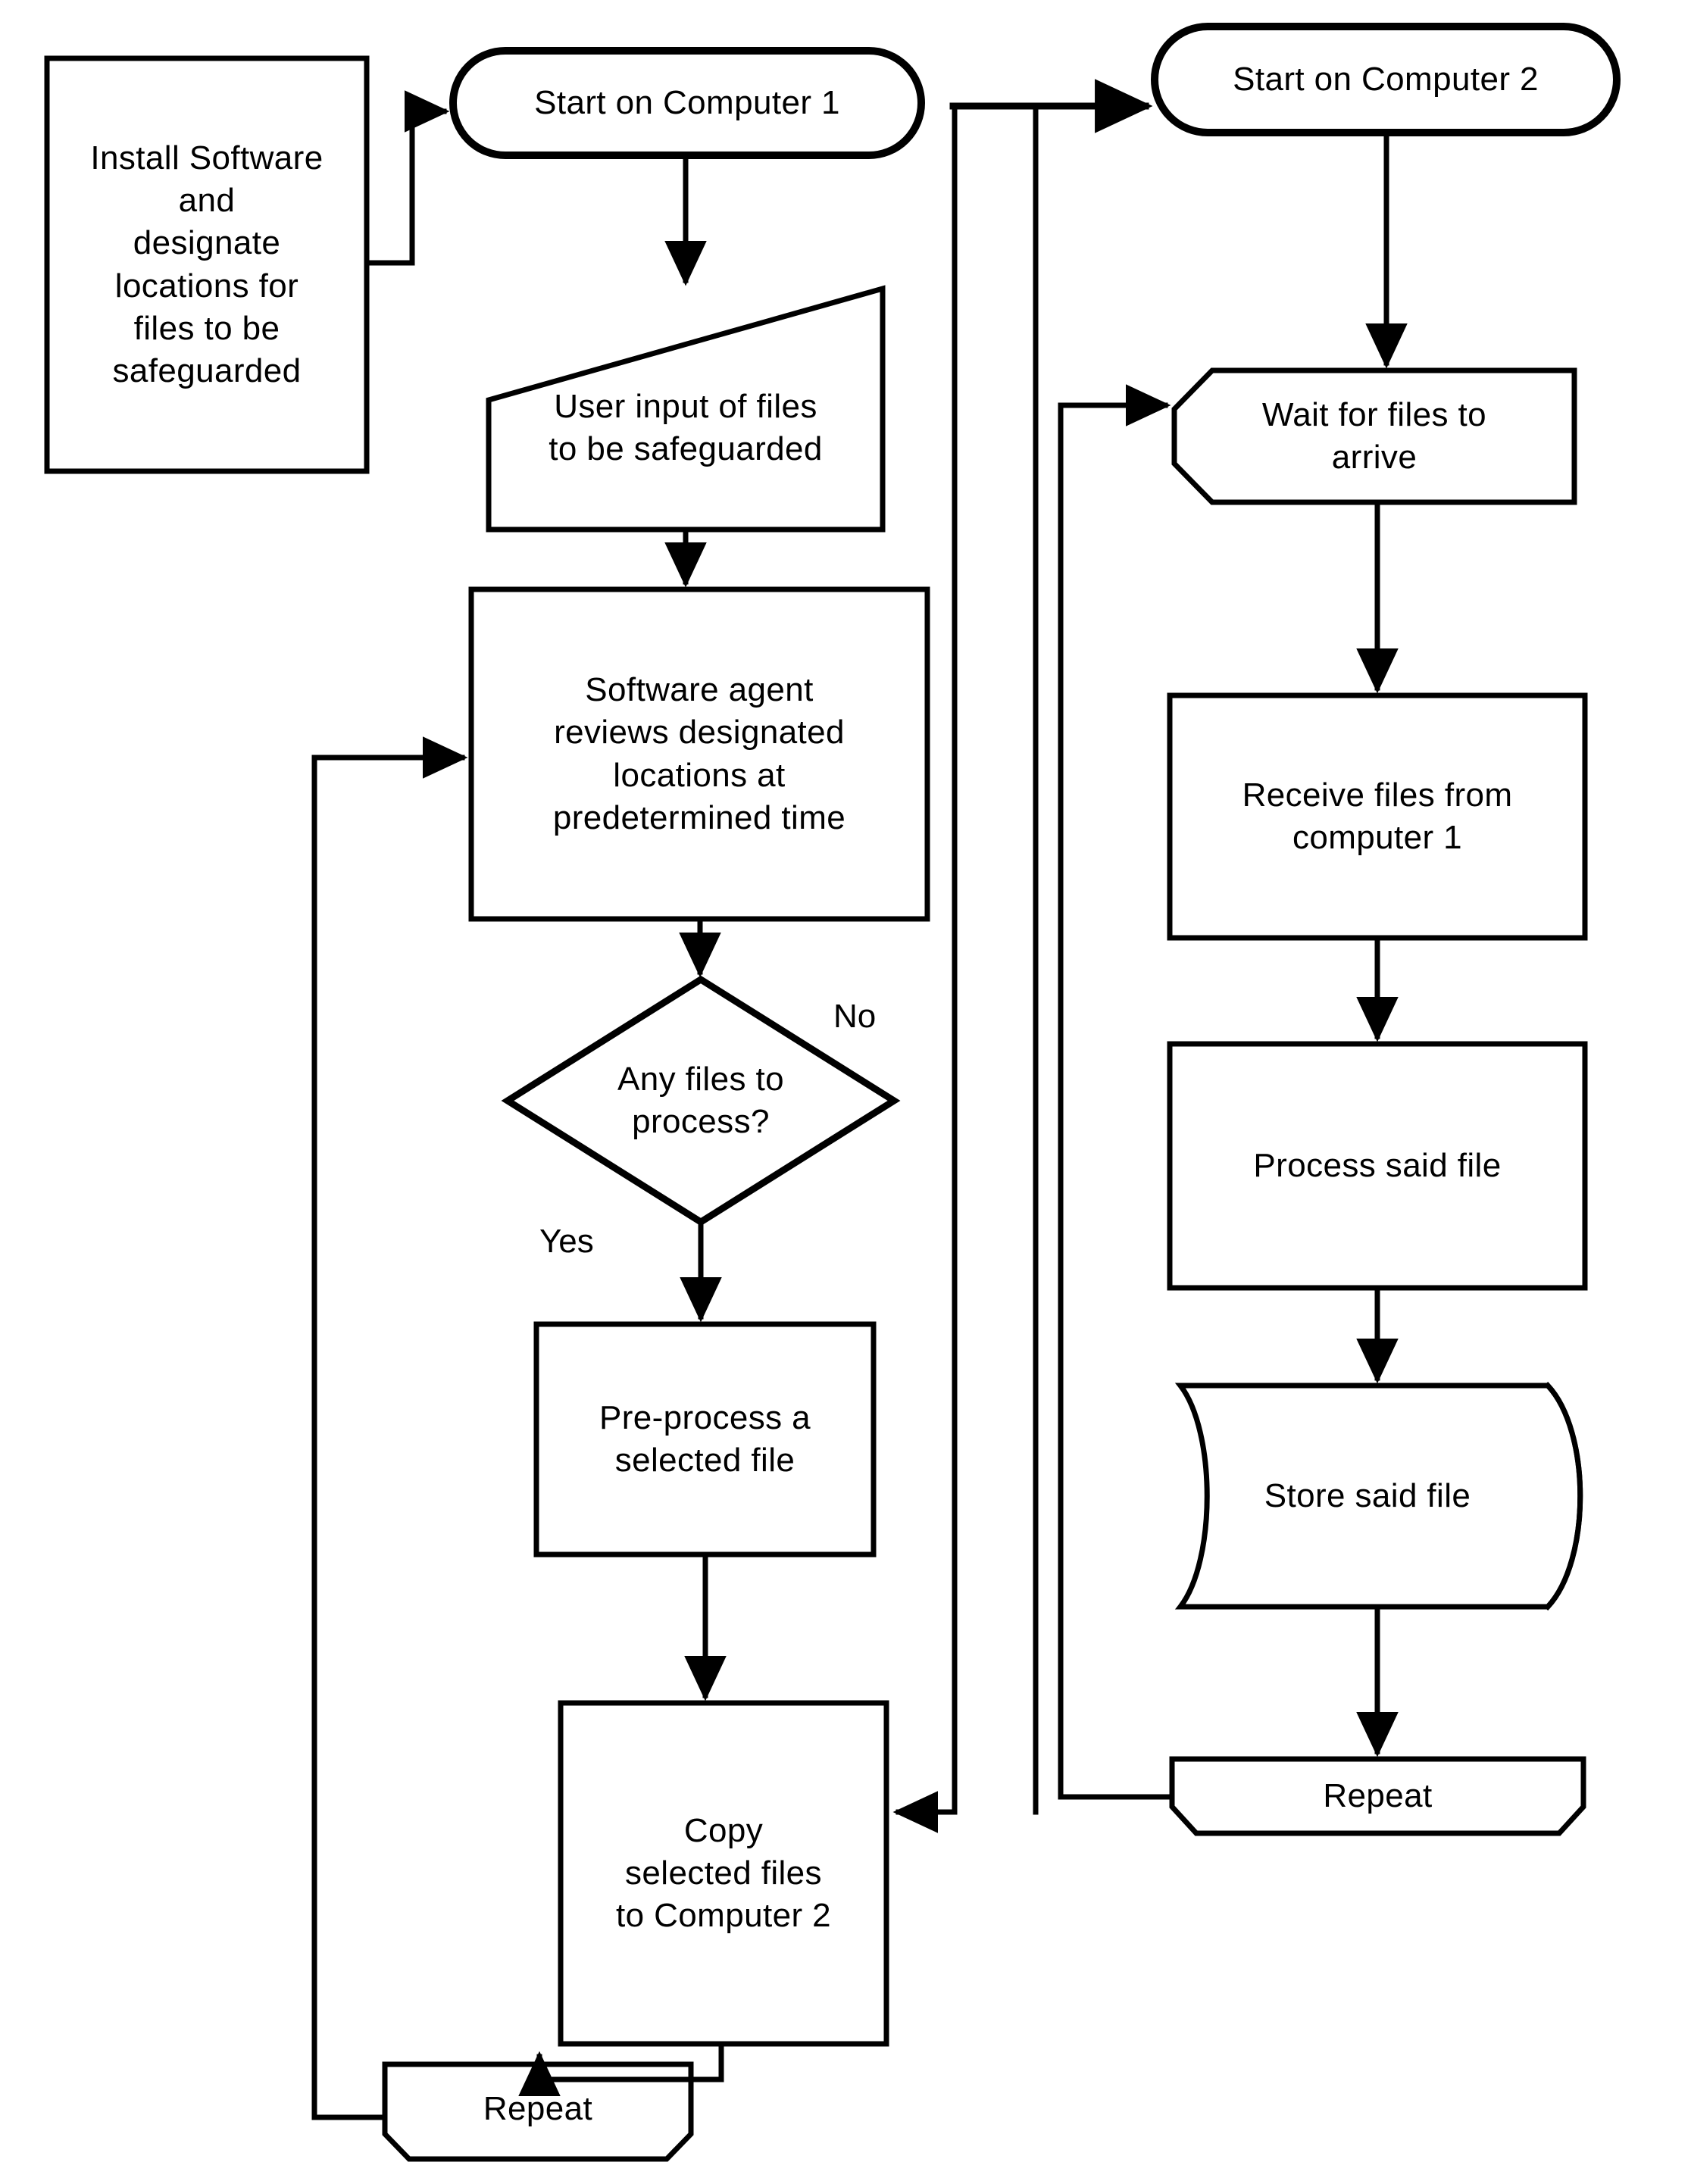  What do you see at coordinates (1377, 1166) in the screenshot?
I see `shape-process` at bounding box center [1377, 1166].